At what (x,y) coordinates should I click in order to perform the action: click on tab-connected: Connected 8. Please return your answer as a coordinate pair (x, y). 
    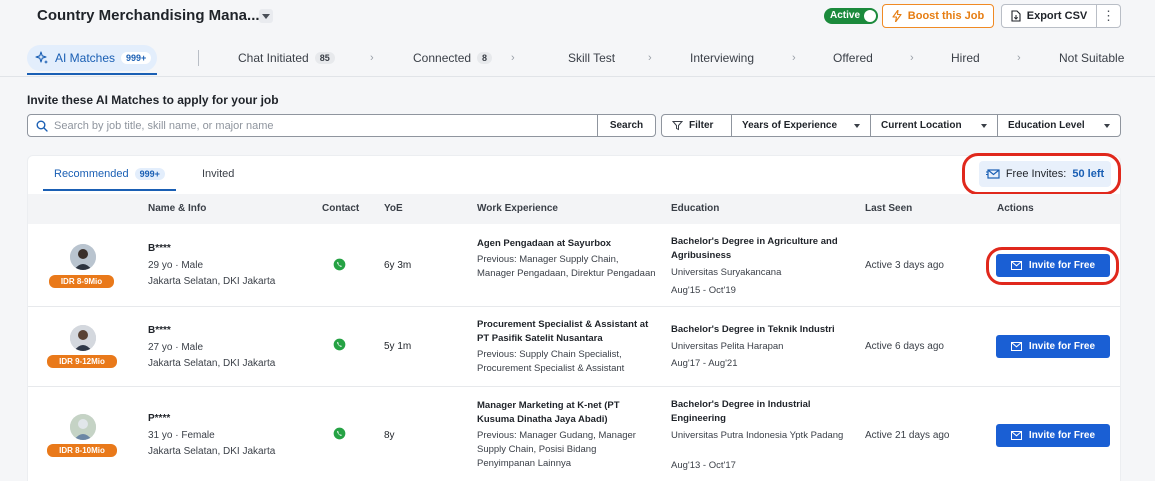
    Looking at the image, I should click on (453, 58).